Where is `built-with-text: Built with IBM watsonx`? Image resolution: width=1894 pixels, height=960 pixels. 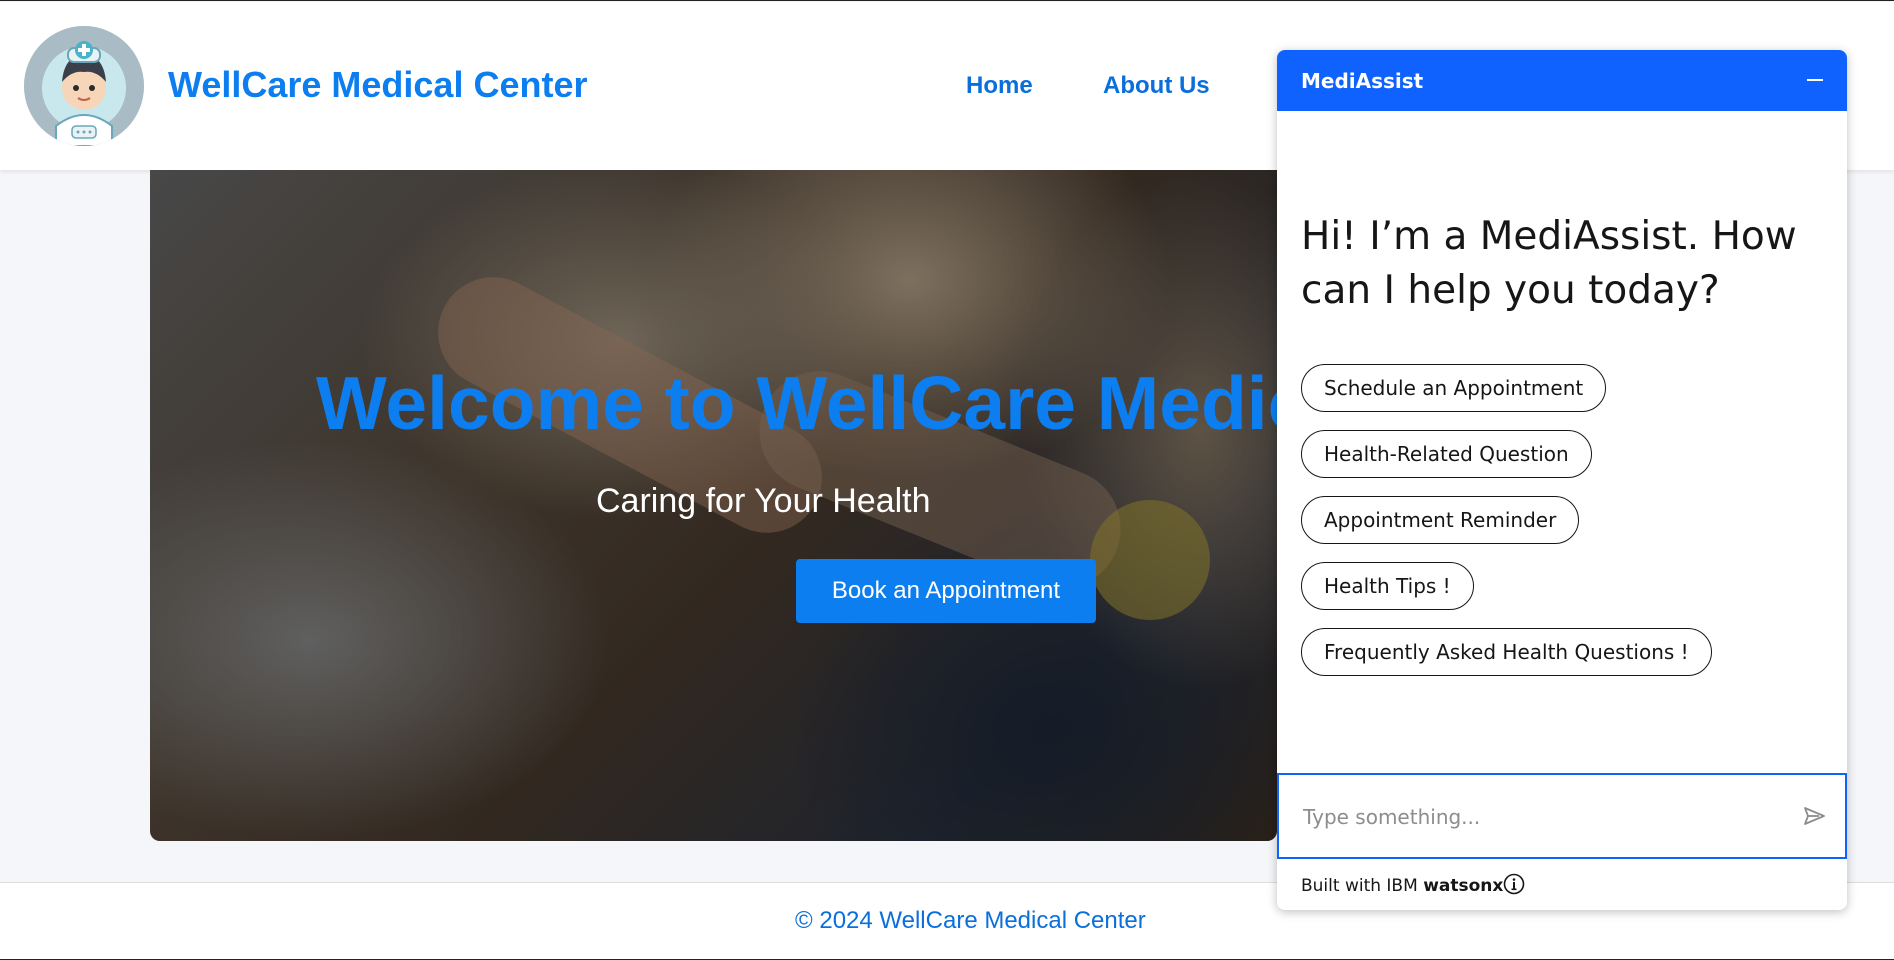 built-with-text: Built with IBM watsonx is located at coordinates (1402, 886).